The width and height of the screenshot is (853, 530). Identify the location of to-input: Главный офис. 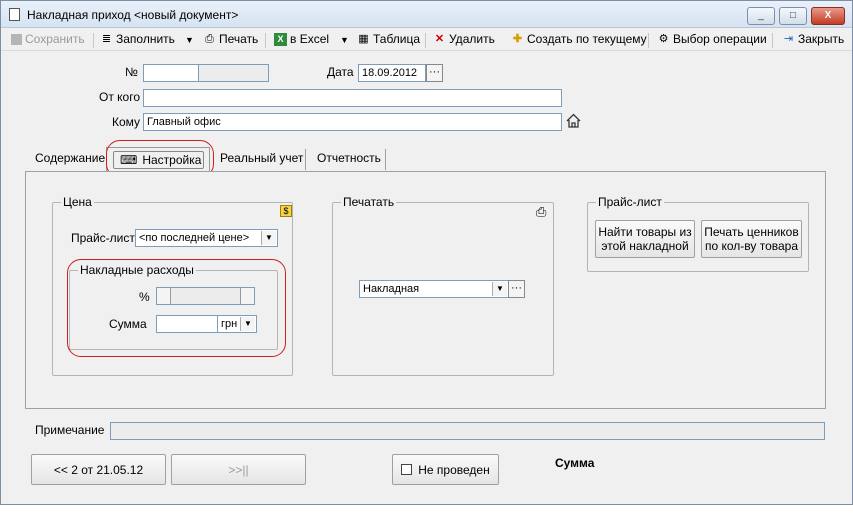
(352, 122).